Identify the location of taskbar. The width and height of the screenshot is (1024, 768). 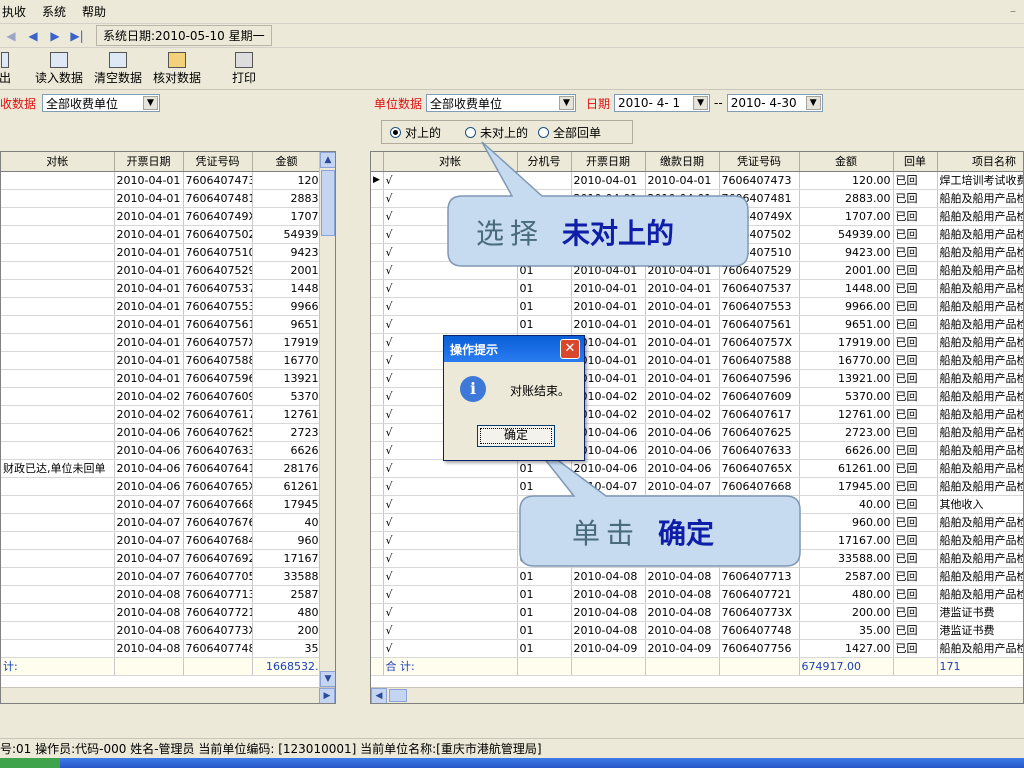
(512, 763).